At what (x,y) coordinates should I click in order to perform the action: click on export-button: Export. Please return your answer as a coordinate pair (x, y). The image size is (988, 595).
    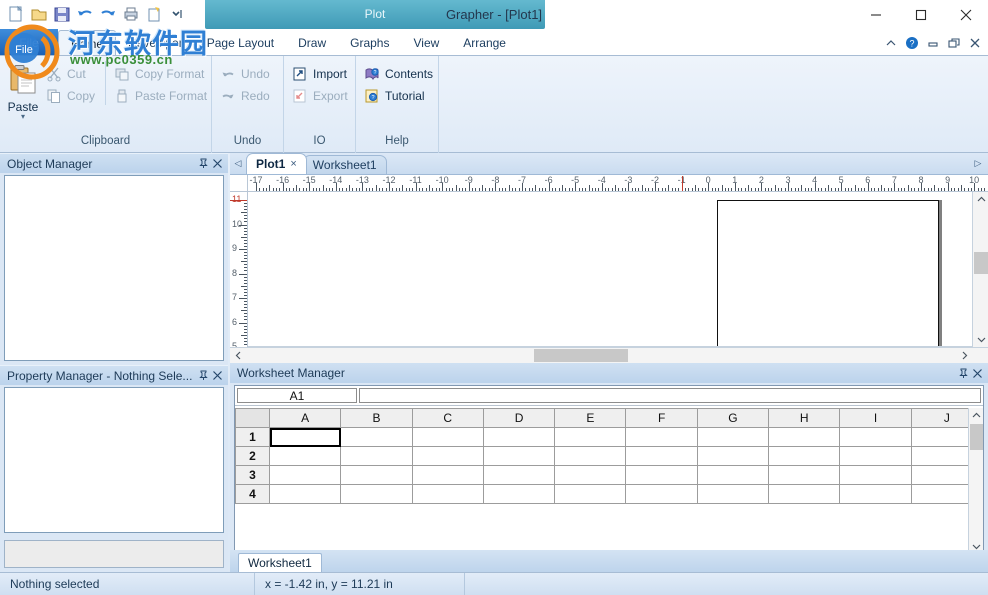
    Looking at the image, I should click on (321, 95).